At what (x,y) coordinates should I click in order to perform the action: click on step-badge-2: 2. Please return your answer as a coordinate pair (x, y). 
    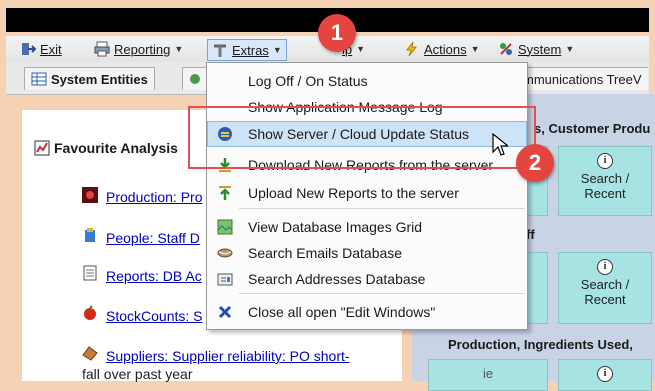
    Looking at the image, I should click on (535, 163).